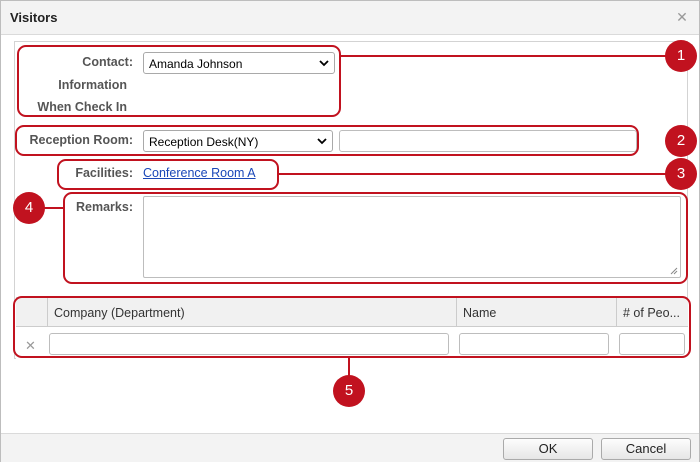  I want to click on reception-room-select-value: Reception Desk(NY), so click(204, 142).